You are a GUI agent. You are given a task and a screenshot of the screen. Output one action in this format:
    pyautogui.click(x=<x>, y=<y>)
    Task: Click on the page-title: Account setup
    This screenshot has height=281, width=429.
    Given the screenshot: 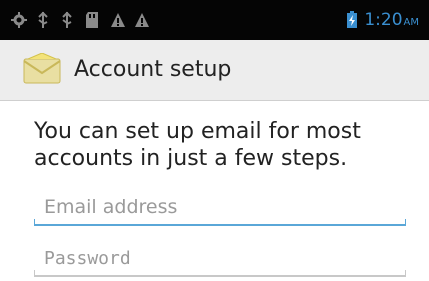 What is the action you would take?
    pyautogui.click(x=153, y=69)
    